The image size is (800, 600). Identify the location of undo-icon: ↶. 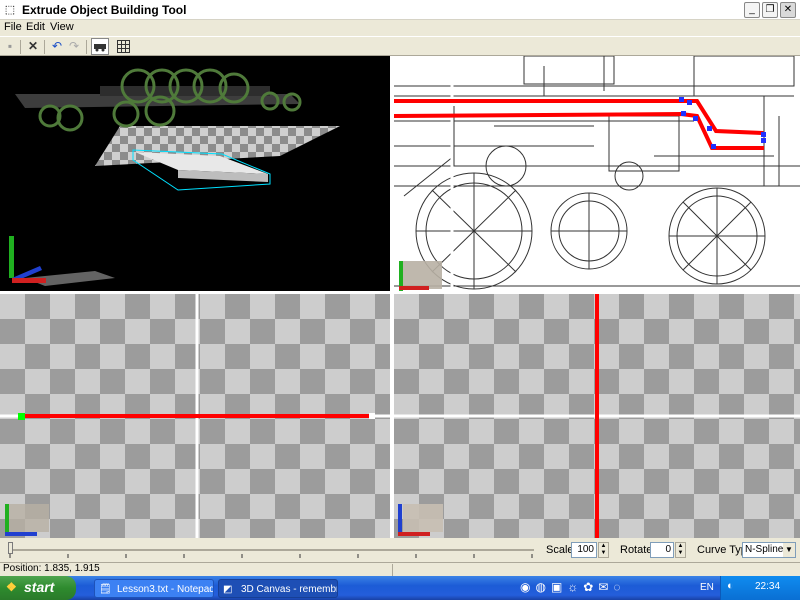
(57, 46).